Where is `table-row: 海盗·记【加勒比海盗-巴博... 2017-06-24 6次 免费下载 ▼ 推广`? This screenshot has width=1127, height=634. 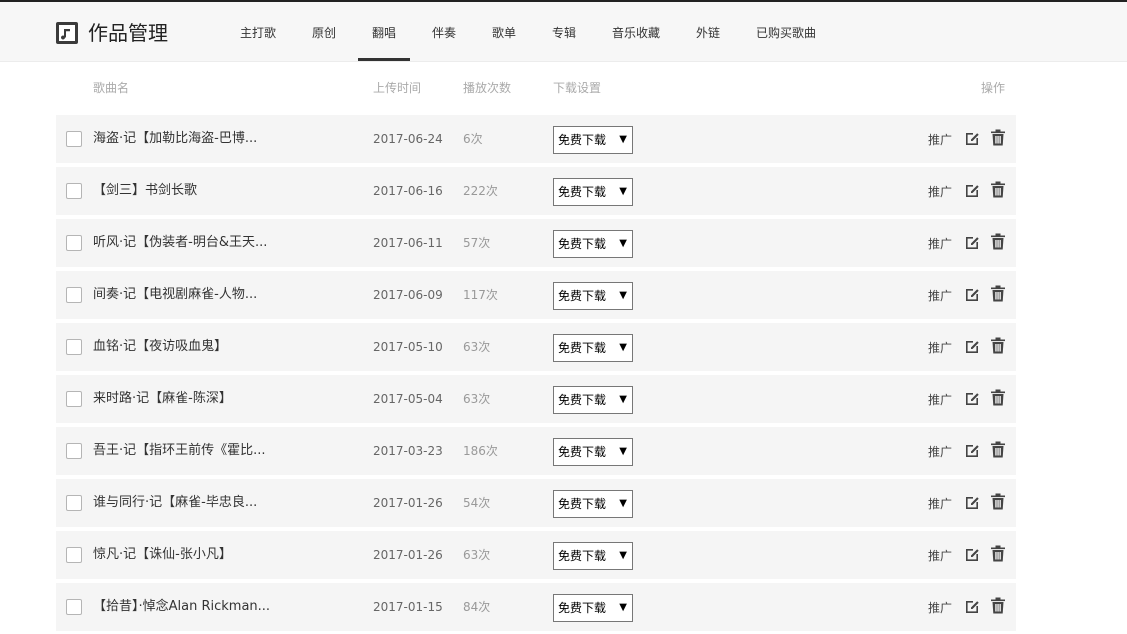 table-row: 海盗·记【加勒比海盗-巴博... 2017-06-24 6次 免费下载 ▼ 推广 is located at coordinates (536, 139).